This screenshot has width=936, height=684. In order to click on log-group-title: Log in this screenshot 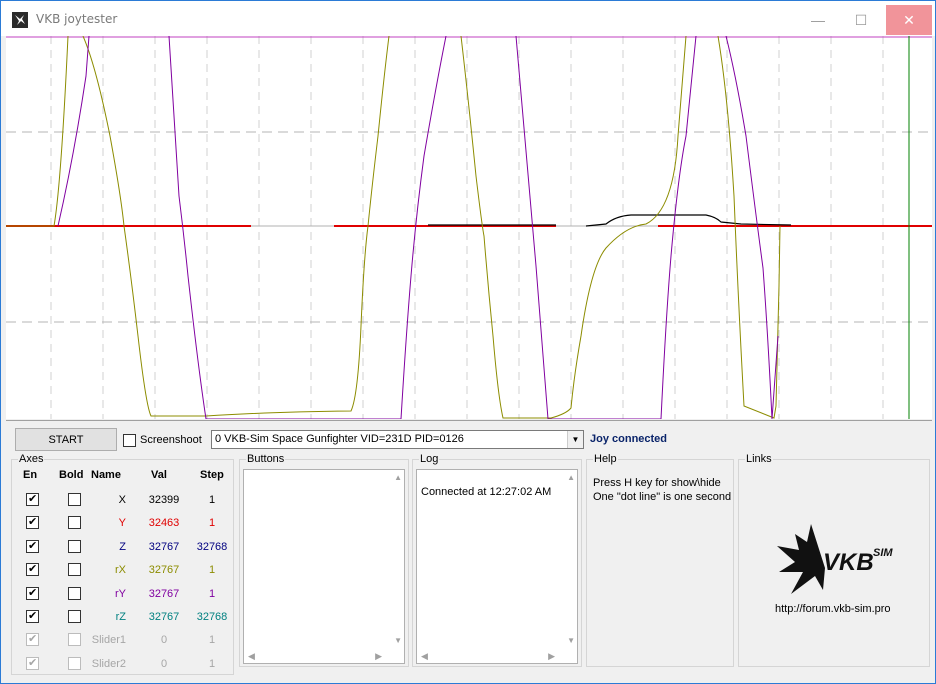, I will do `click(429, 459)`.